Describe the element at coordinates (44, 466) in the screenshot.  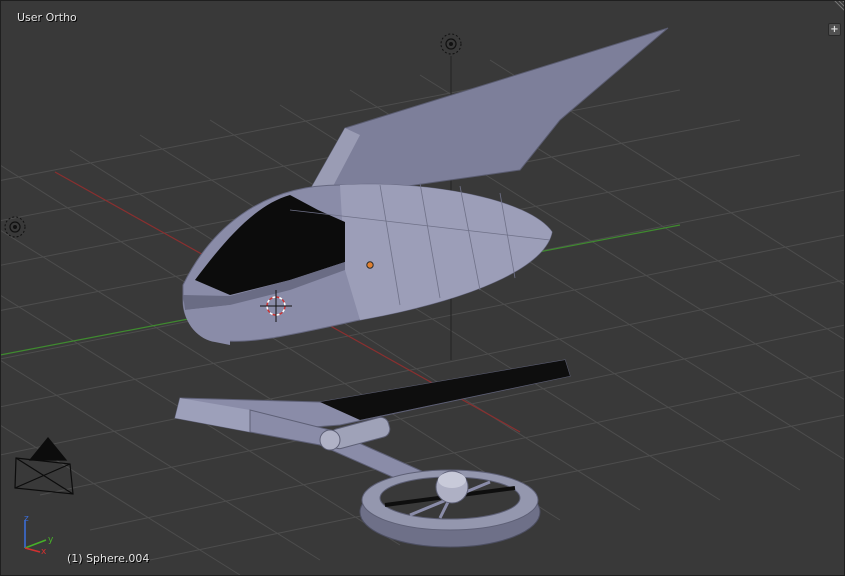
I see `camera-icon` at that location.